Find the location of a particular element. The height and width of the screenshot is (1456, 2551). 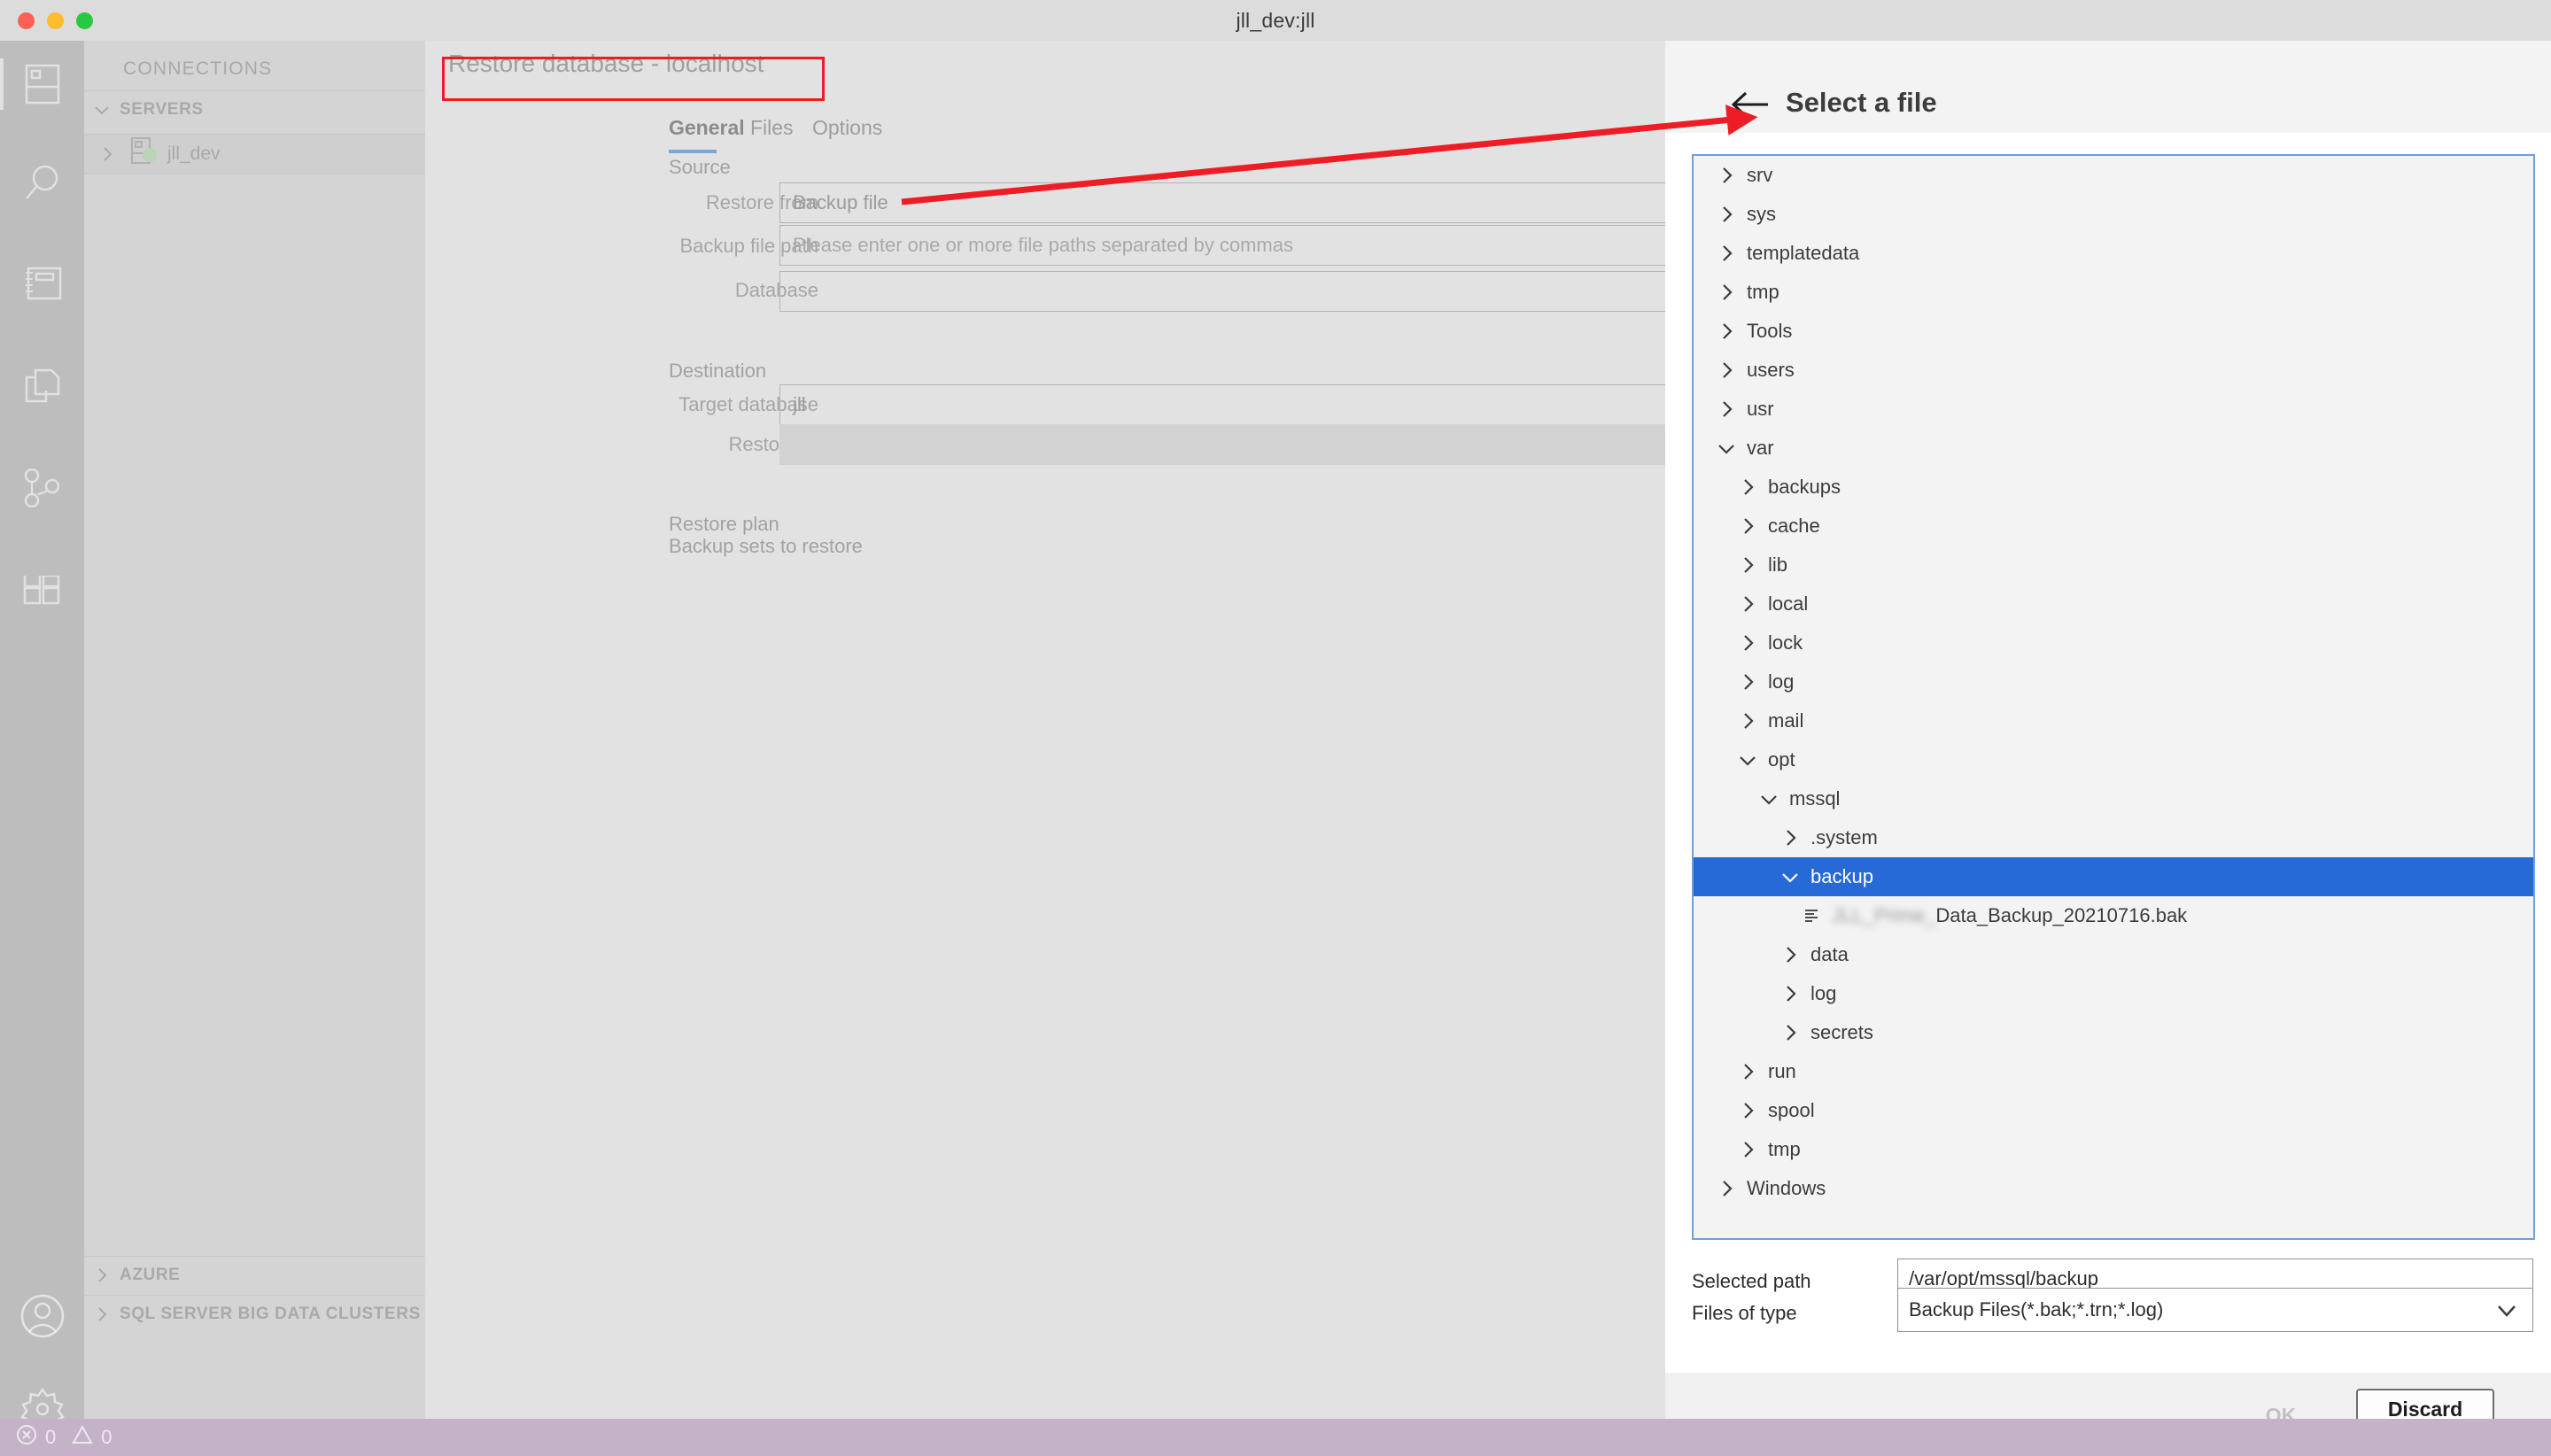

select-files-of-type: Backup Files(*.bak;*.trn;*.log) is located at coordinates (2215, 1310).